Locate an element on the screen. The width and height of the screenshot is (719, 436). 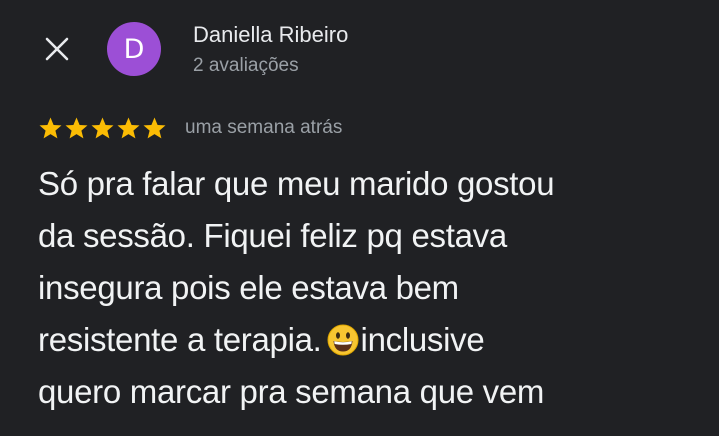
rating-row: uma semana atrás is located at coordinates (190, 128).